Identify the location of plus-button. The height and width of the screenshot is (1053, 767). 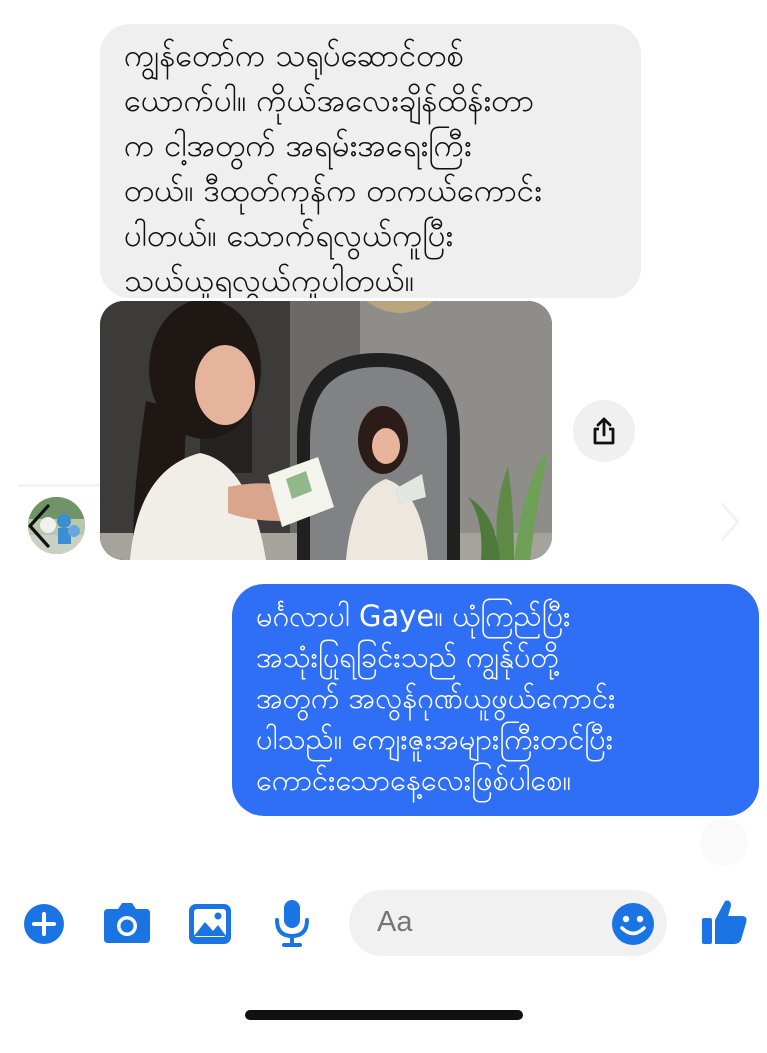
(44, 924).